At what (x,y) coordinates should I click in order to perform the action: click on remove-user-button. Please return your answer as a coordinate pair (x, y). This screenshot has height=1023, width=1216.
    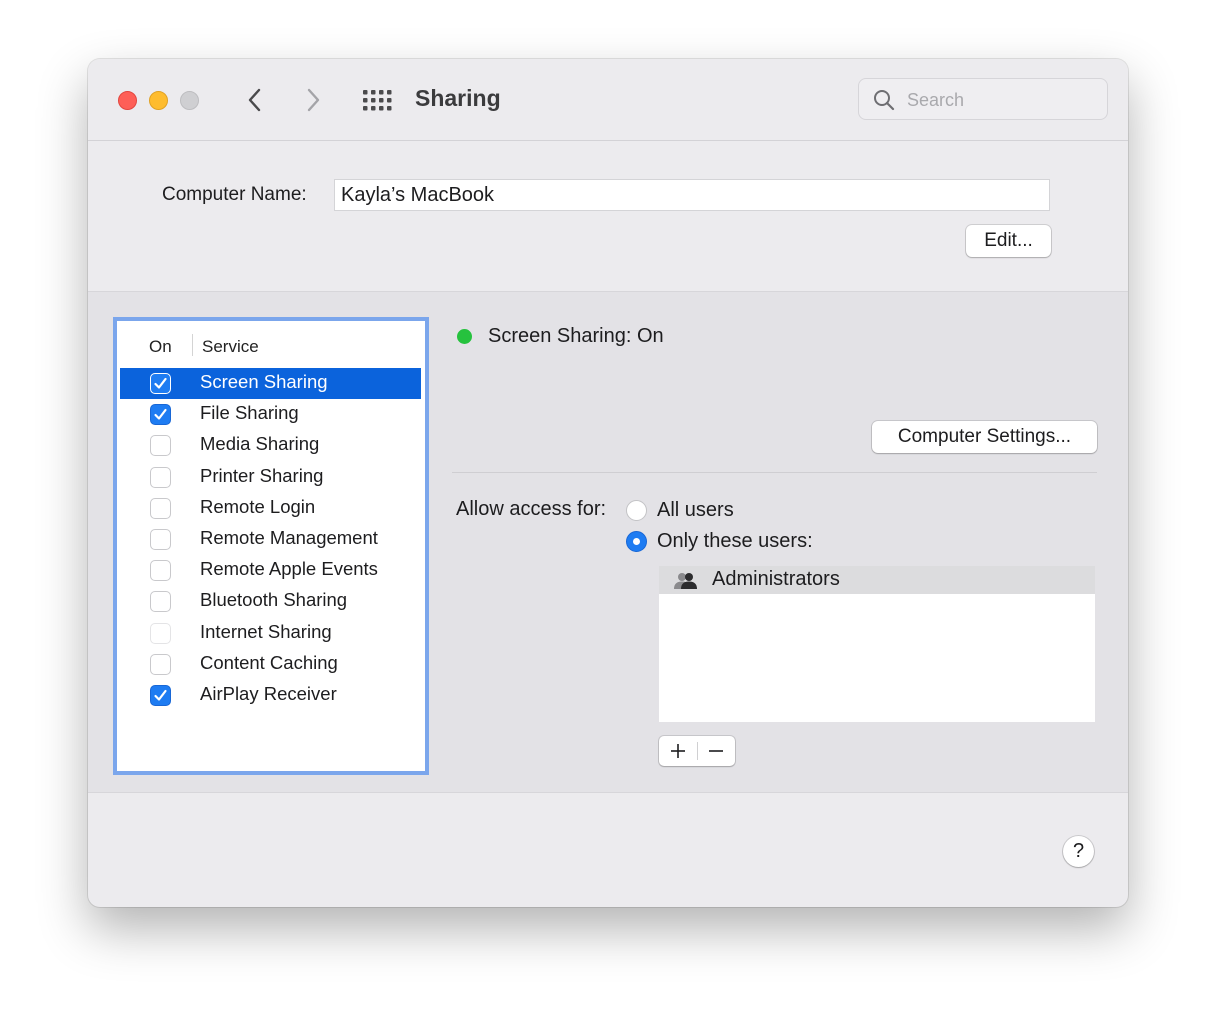
    Looking at the image, I should click on (716, 751).